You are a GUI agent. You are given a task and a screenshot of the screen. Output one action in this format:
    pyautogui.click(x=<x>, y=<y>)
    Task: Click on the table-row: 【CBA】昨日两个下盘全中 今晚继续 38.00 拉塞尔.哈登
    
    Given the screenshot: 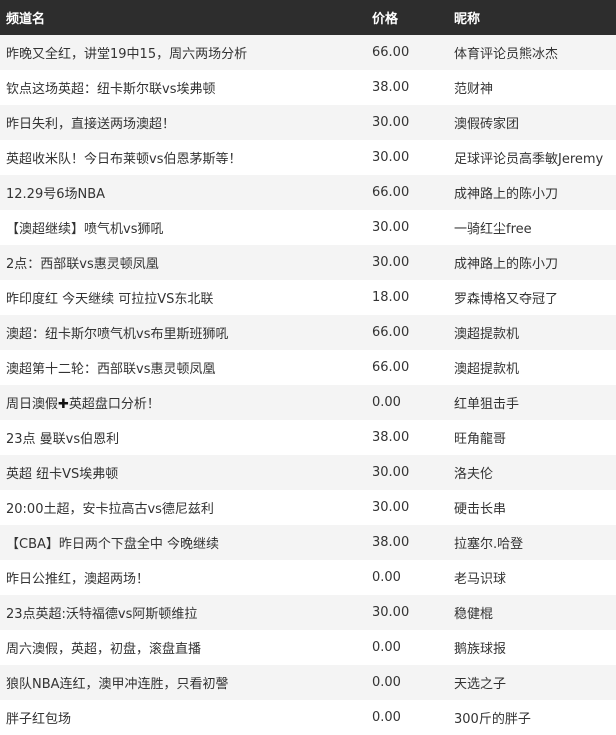 What is the action you would take?
    pyautogui.click(x=308, y=542)
    